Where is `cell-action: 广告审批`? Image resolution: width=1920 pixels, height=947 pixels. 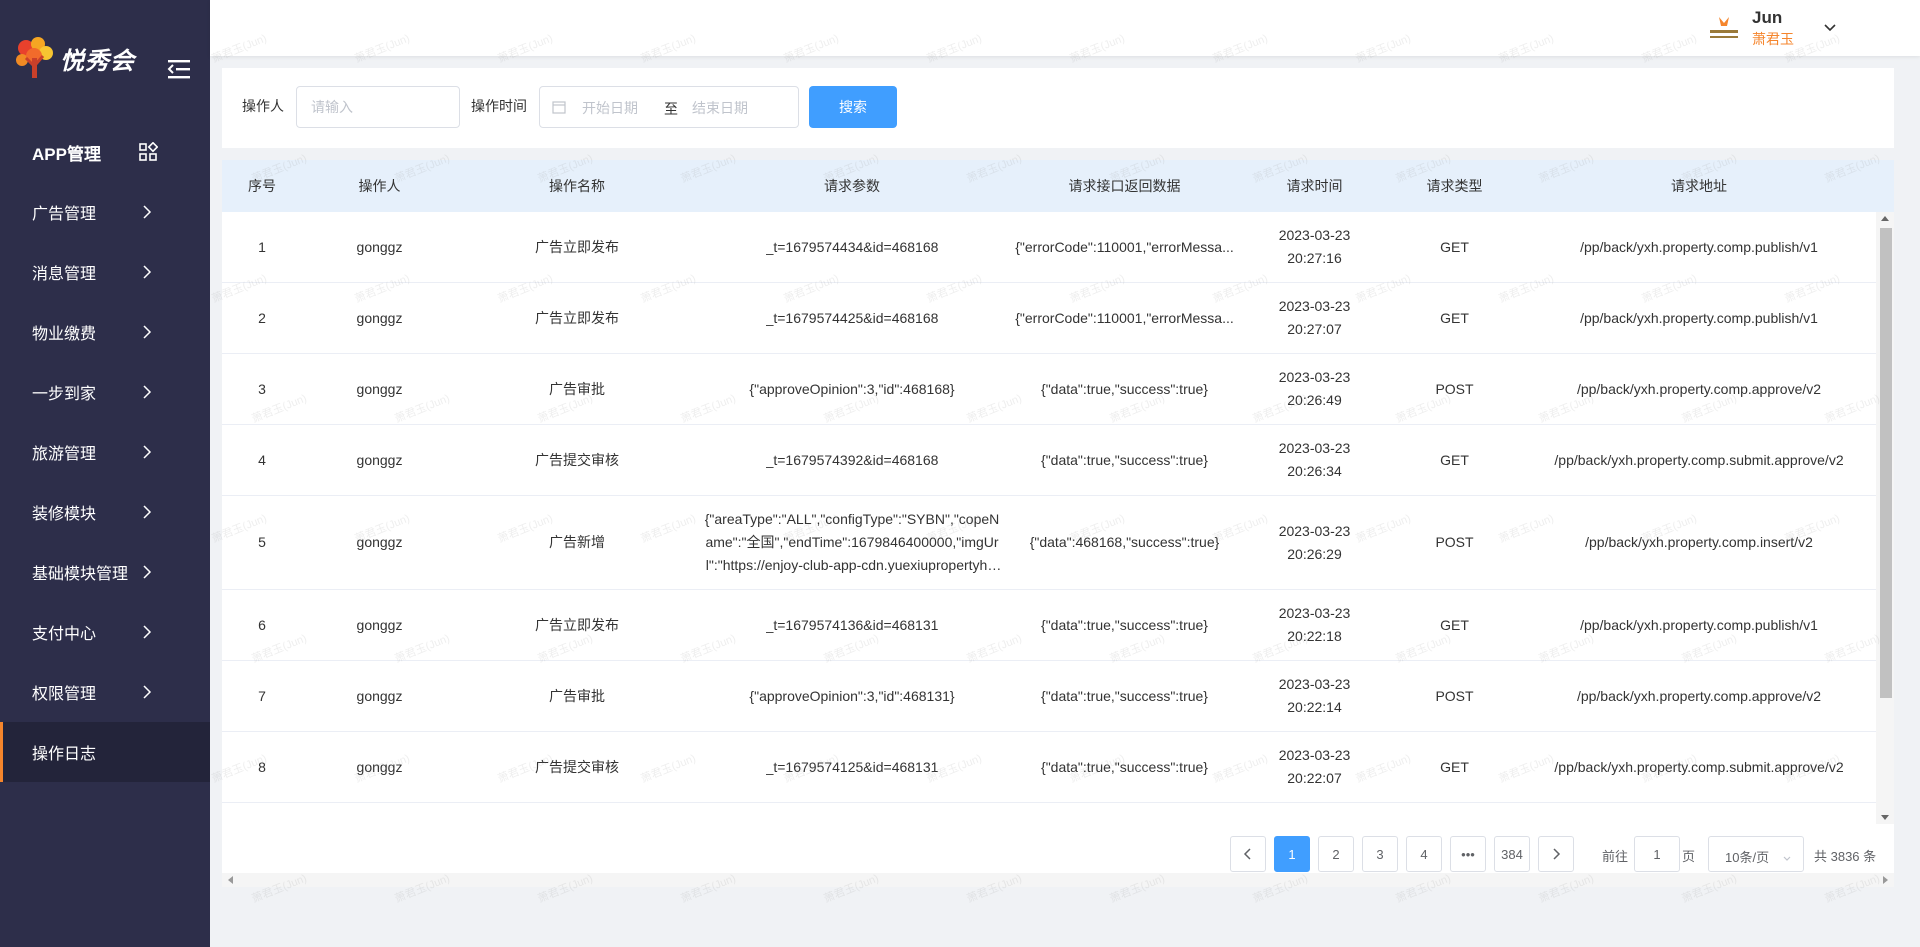 cell-action: 广告审批 is located at coordinates (577, 696).